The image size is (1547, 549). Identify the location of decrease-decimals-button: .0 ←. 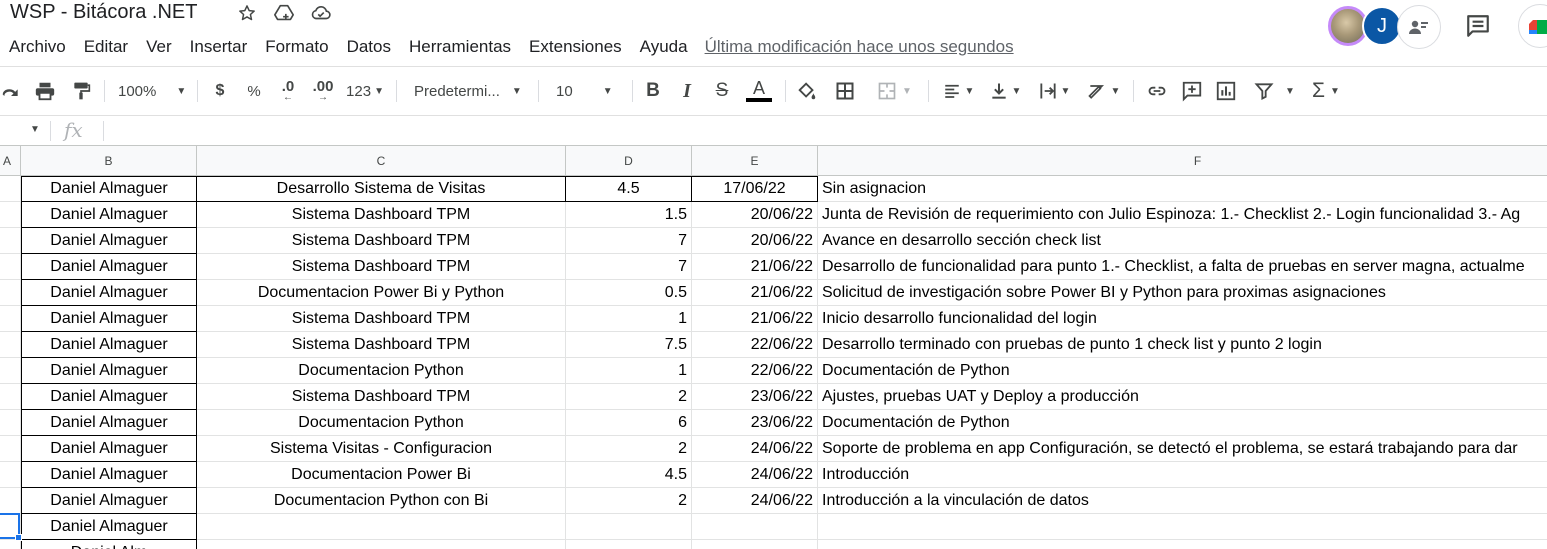
(288, 91).